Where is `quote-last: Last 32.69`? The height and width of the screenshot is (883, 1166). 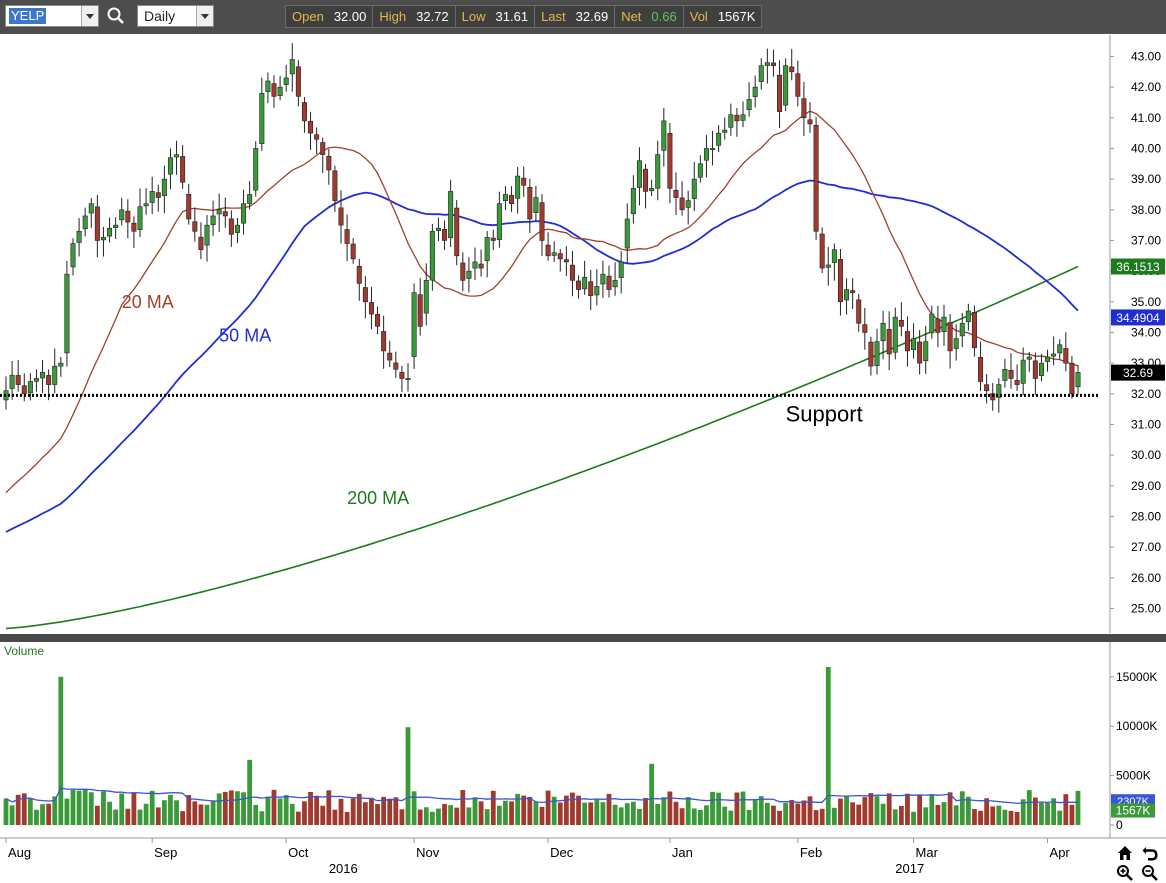
quote-last: Last 32.69 is located at coordinates (575, 16).